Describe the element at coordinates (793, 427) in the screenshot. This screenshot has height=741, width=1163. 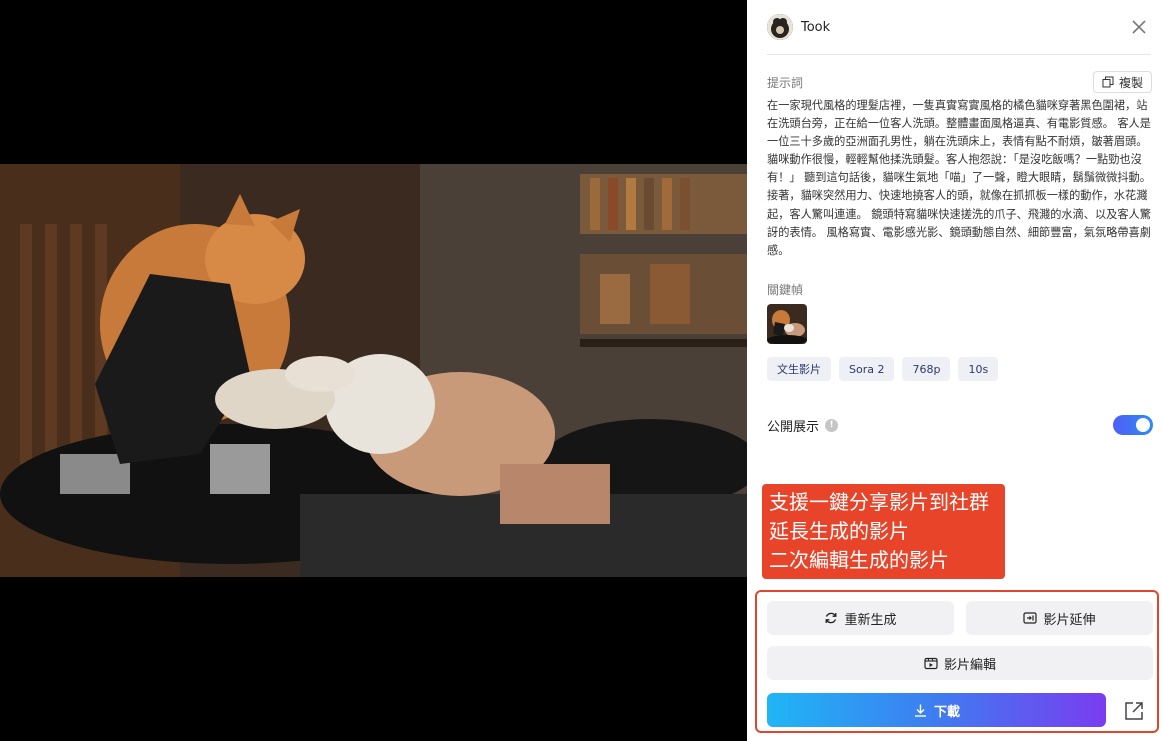
I see `public-display-label: 公開展示` at that location.